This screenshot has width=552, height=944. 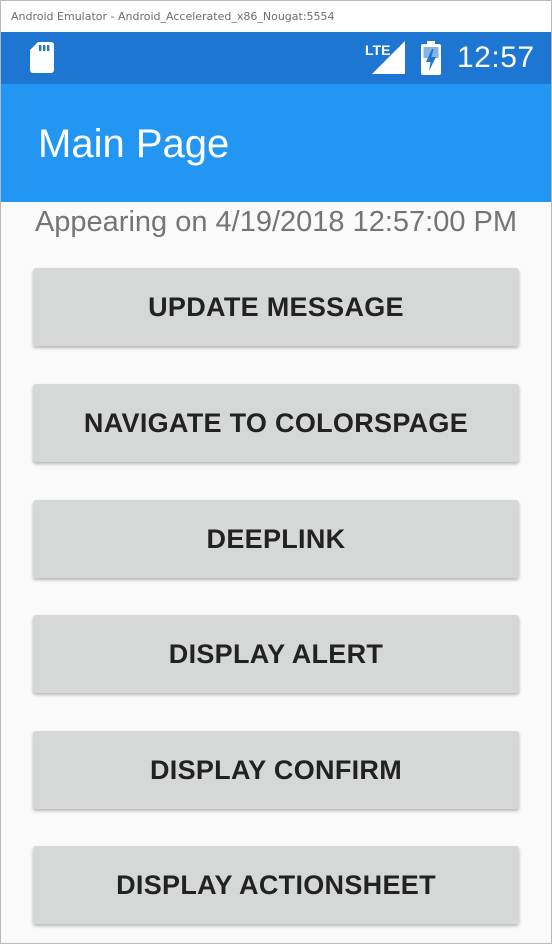 I want to click on android-status-bar: LTE 12:57, so click(x=276, y=58).